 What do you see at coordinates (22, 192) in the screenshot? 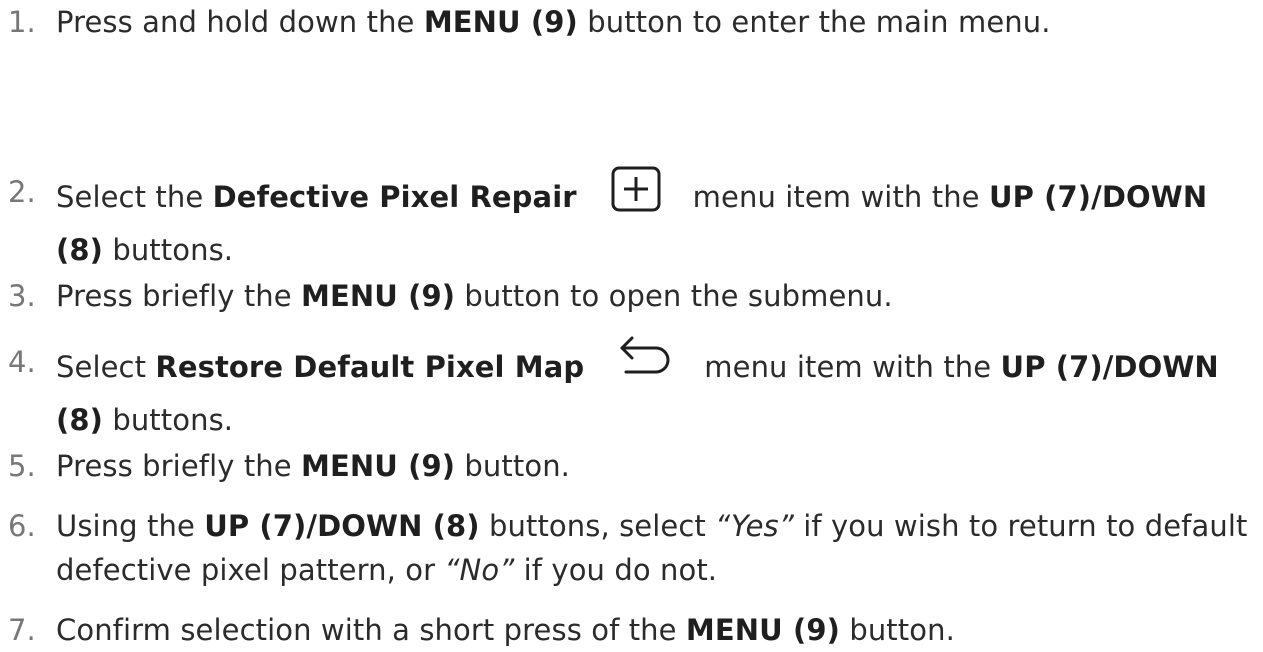
I see `step-number: 2.` at bounding box center [22, 192].